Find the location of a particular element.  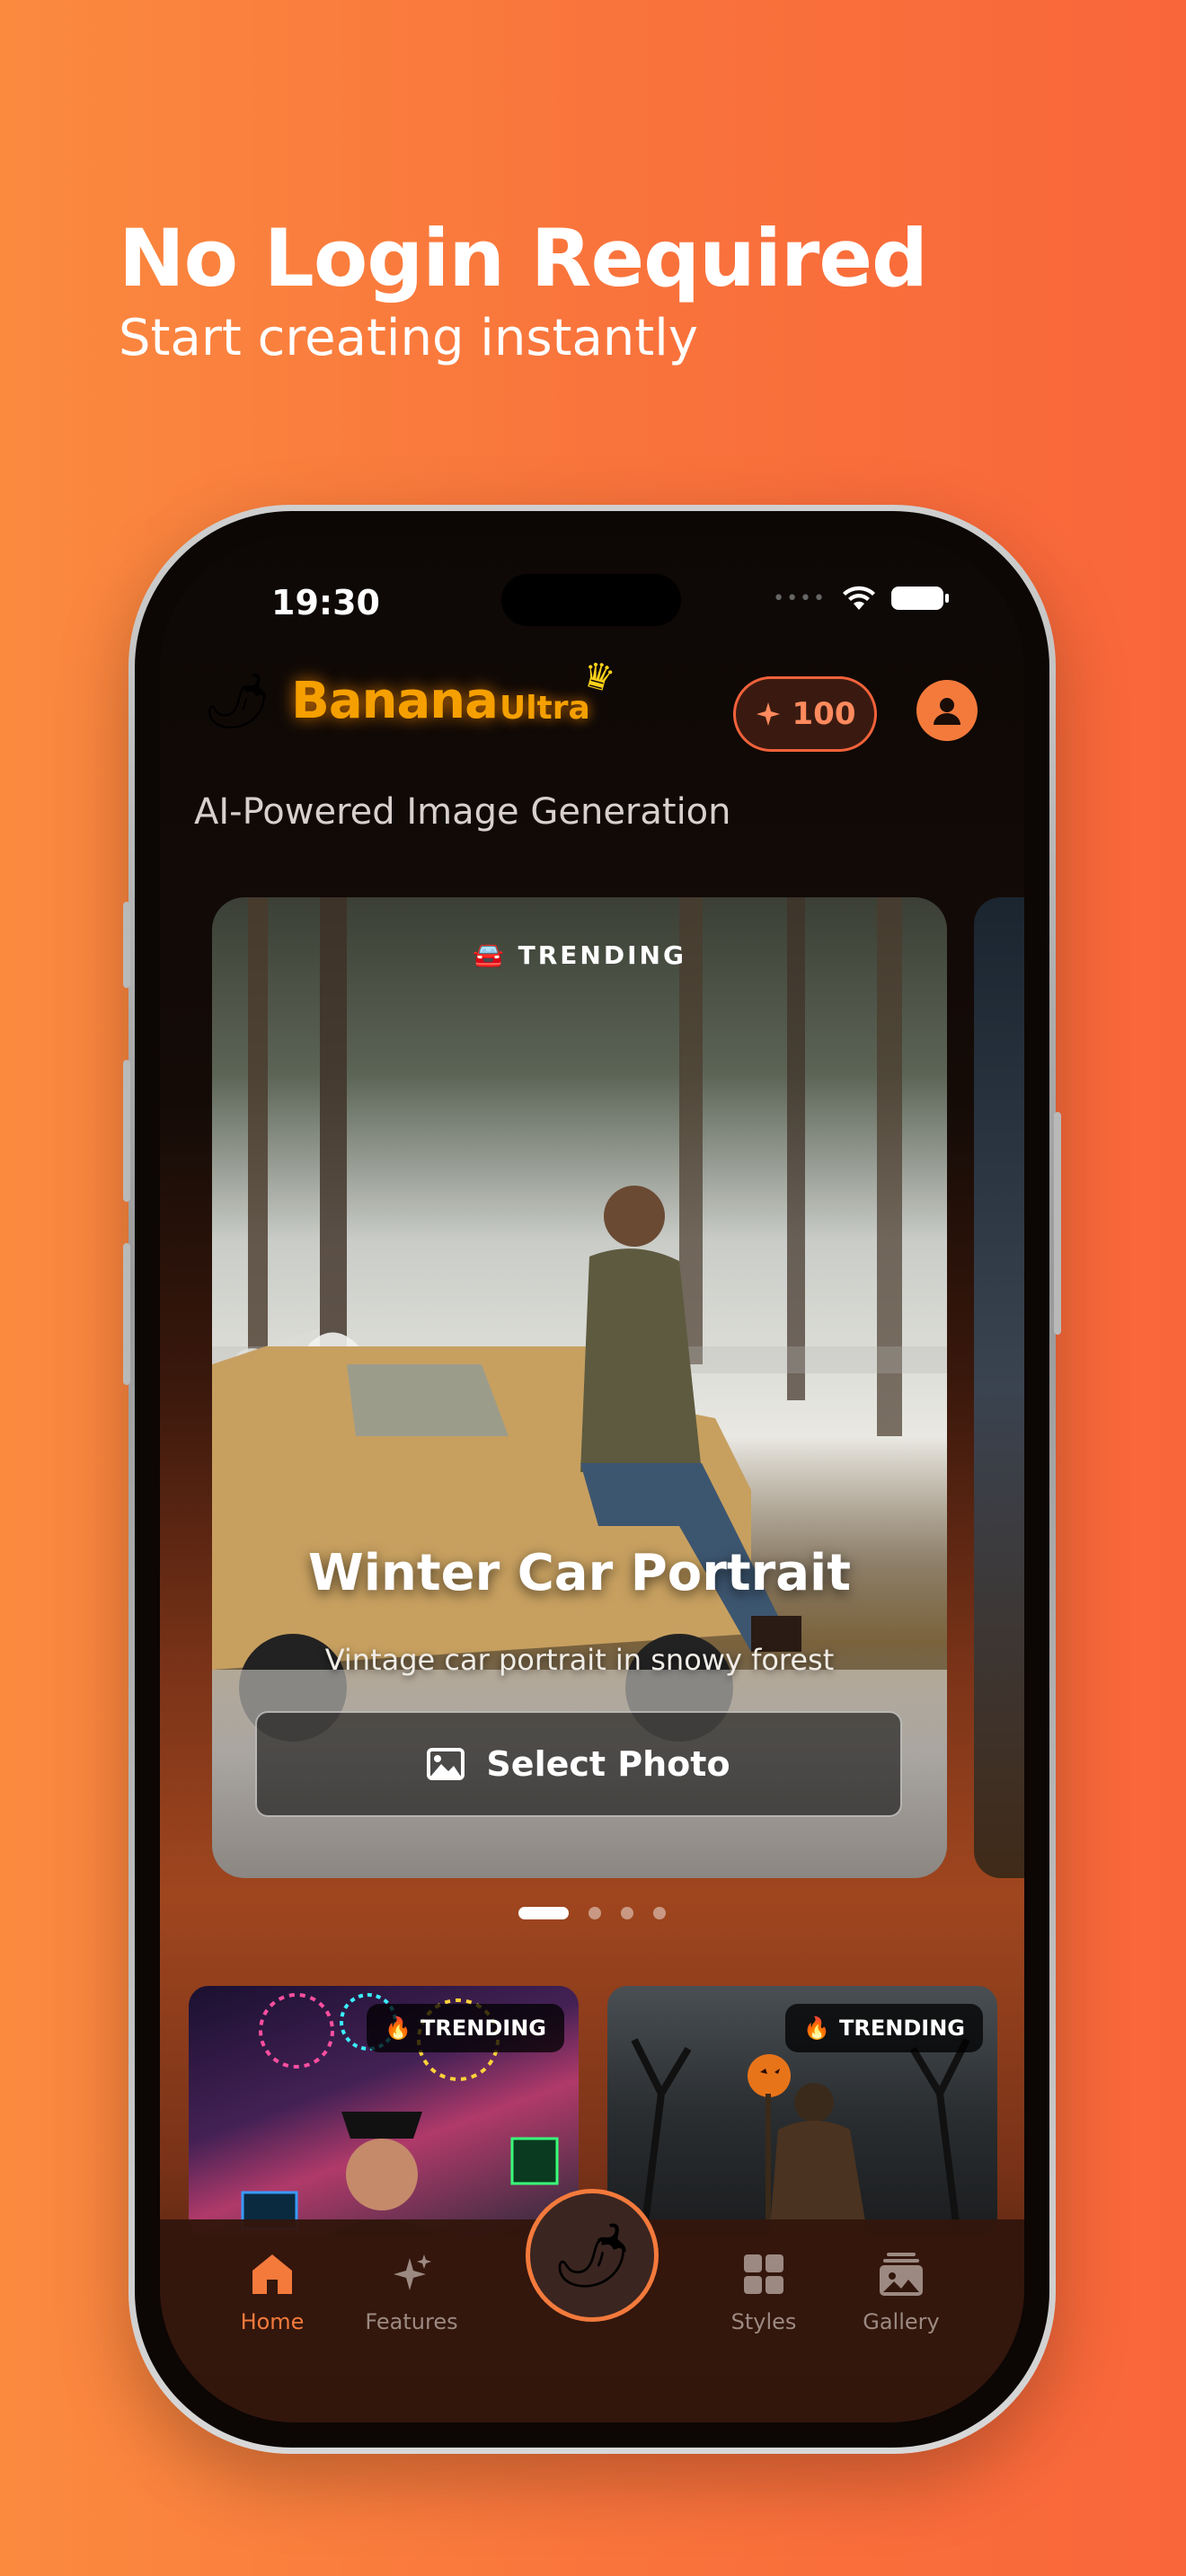

battery-icon is located at coordinates (920, 598).